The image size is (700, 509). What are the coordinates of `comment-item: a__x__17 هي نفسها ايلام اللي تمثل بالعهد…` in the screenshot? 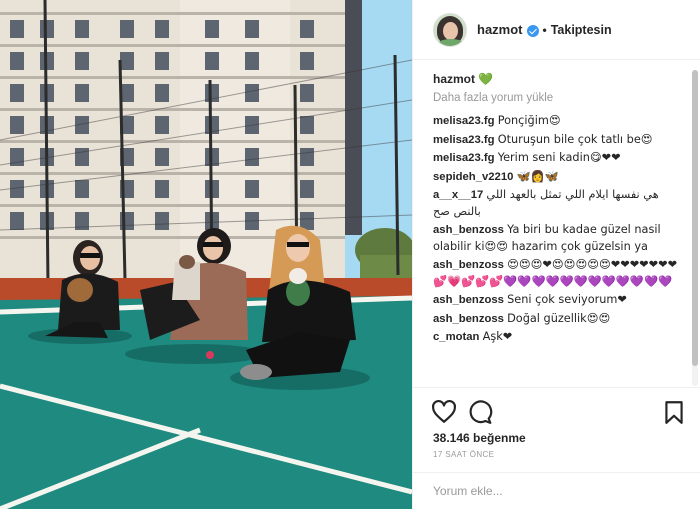 It's located at (558, 203).